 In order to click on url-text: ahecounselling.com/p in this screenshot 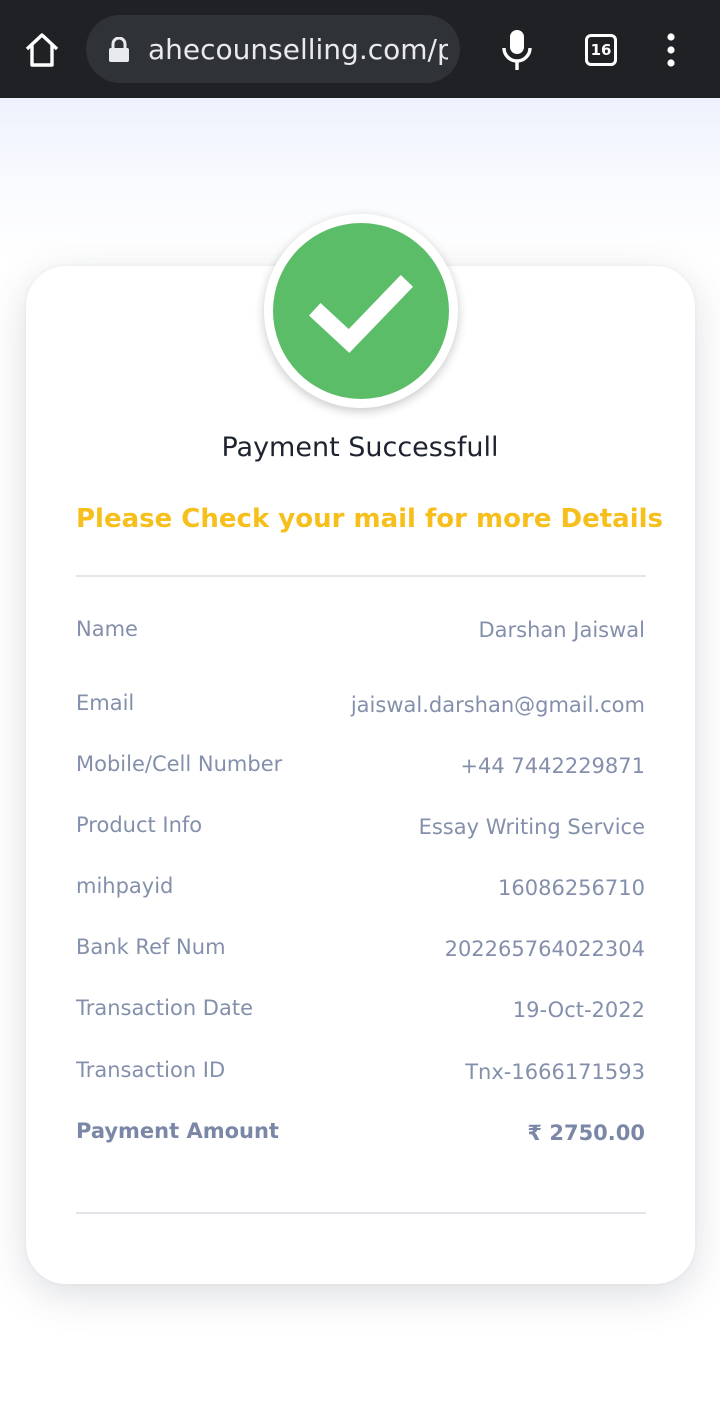, I will do `click(298, 49)`.